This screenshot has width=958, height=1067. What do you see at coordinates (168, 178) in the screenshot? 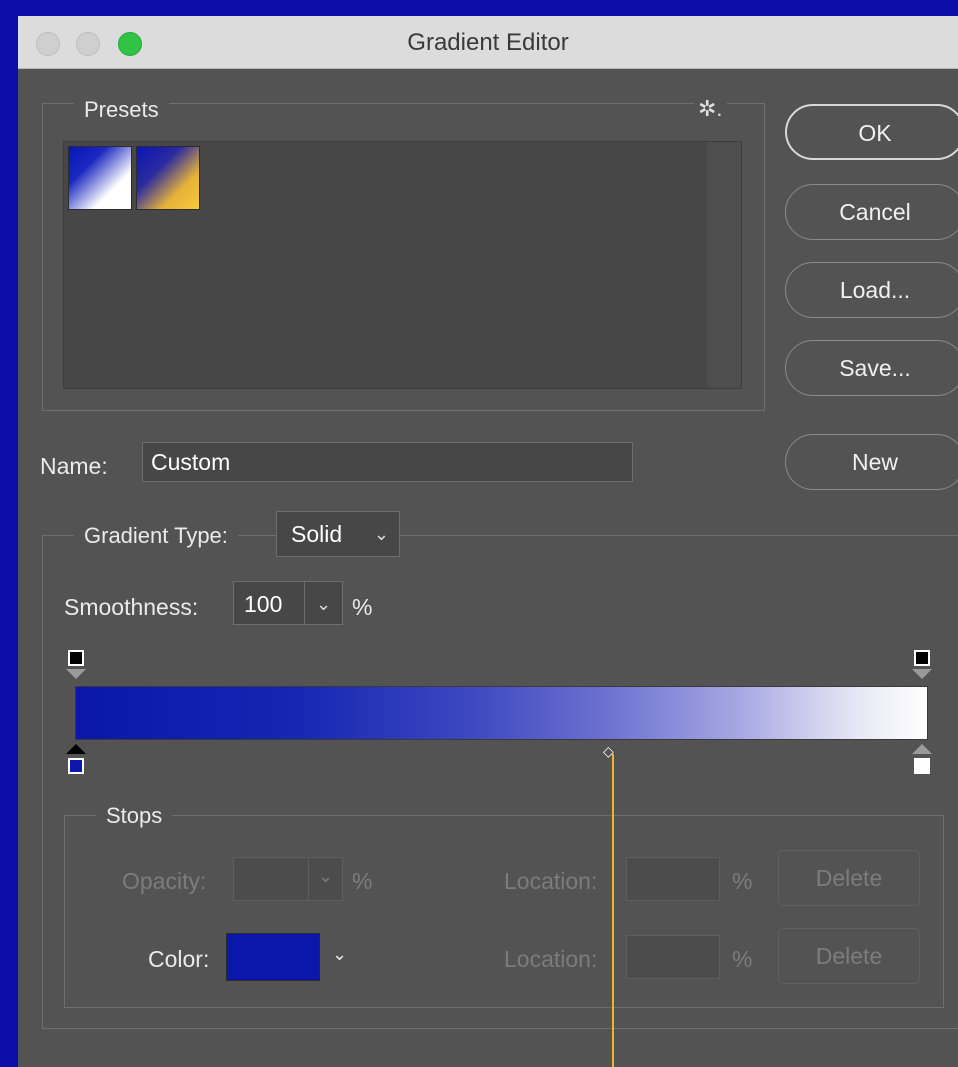
I see `preset-swatch-blue-yellow` at bounding box center [168, 178].